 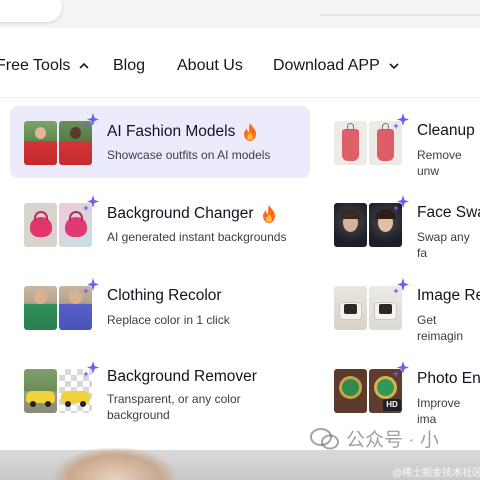 I want to click on photo-enhancer-label: Photo En, so click(x=448, y=378).